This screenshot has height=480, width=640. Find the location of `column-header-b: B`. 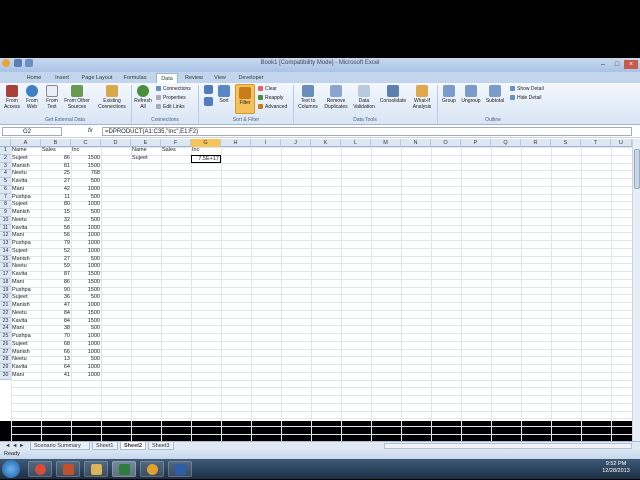

column-header-b: B is located at coordinates (56, 143).